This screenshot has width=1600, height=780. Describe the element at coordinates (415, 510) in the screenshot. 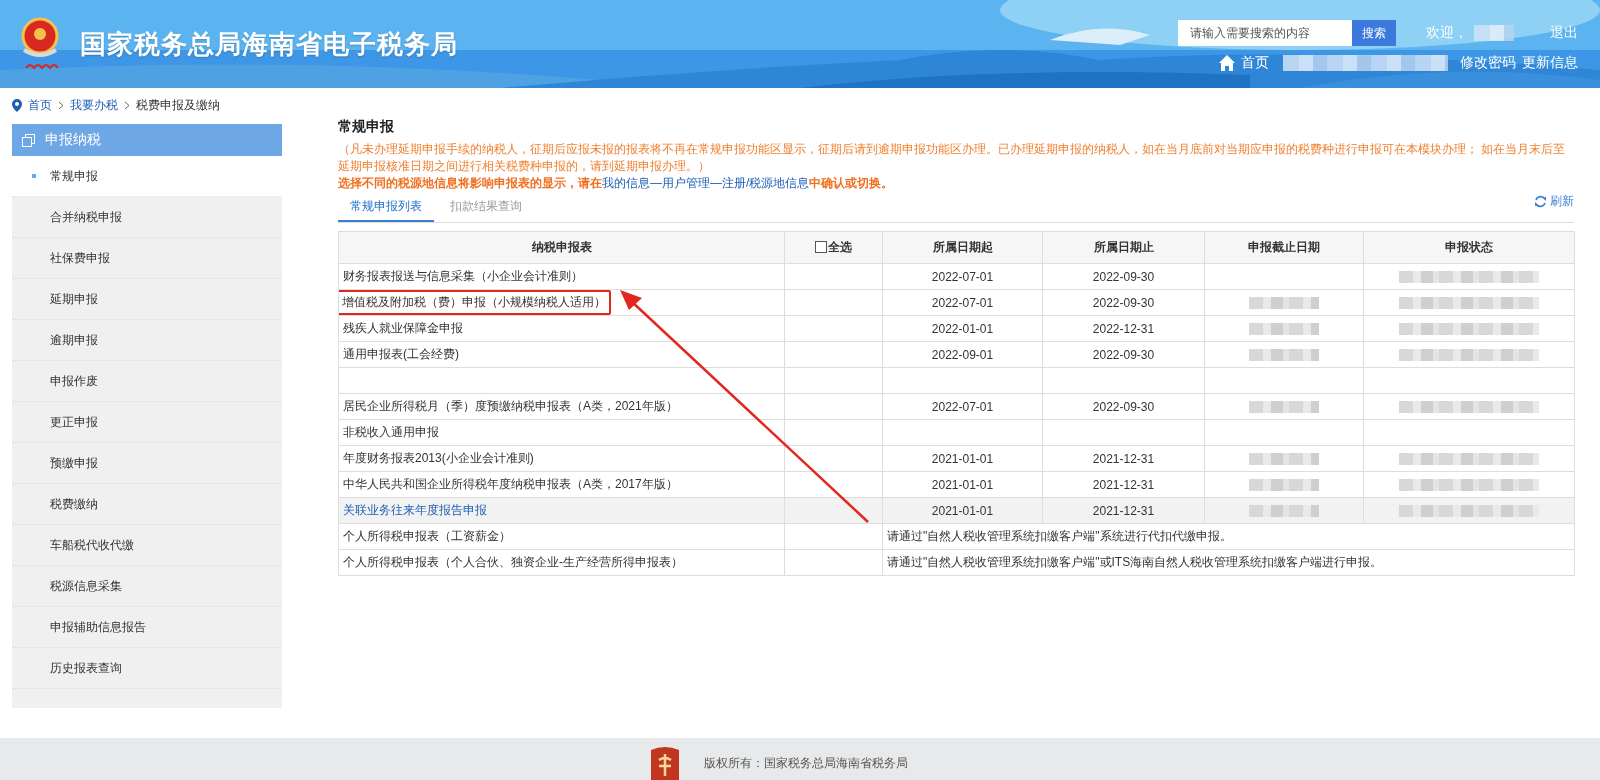

I see `form-name: 关联业务往来年度报告申报` at that location.